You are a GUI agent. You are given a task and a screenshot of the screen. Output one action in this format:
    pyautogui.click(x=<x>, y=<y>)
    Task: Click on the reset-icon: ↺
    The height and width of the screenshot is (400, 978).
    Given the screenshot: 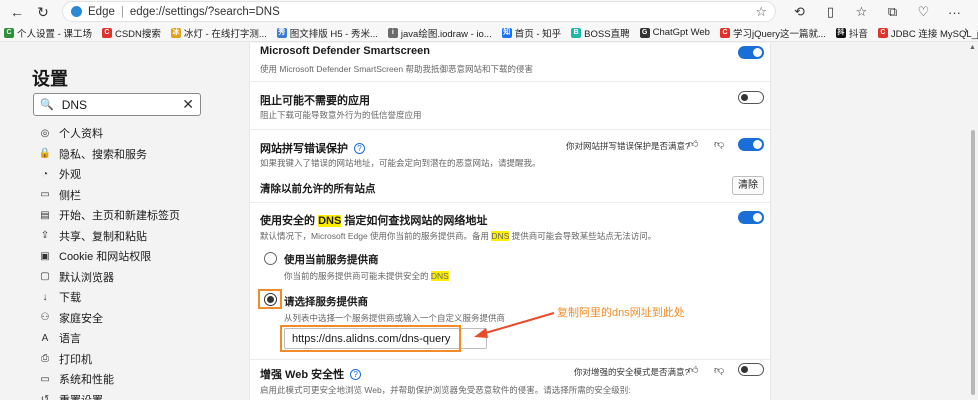 What is the action you would take?
    pyautogui.click(x=45, y=397)
    